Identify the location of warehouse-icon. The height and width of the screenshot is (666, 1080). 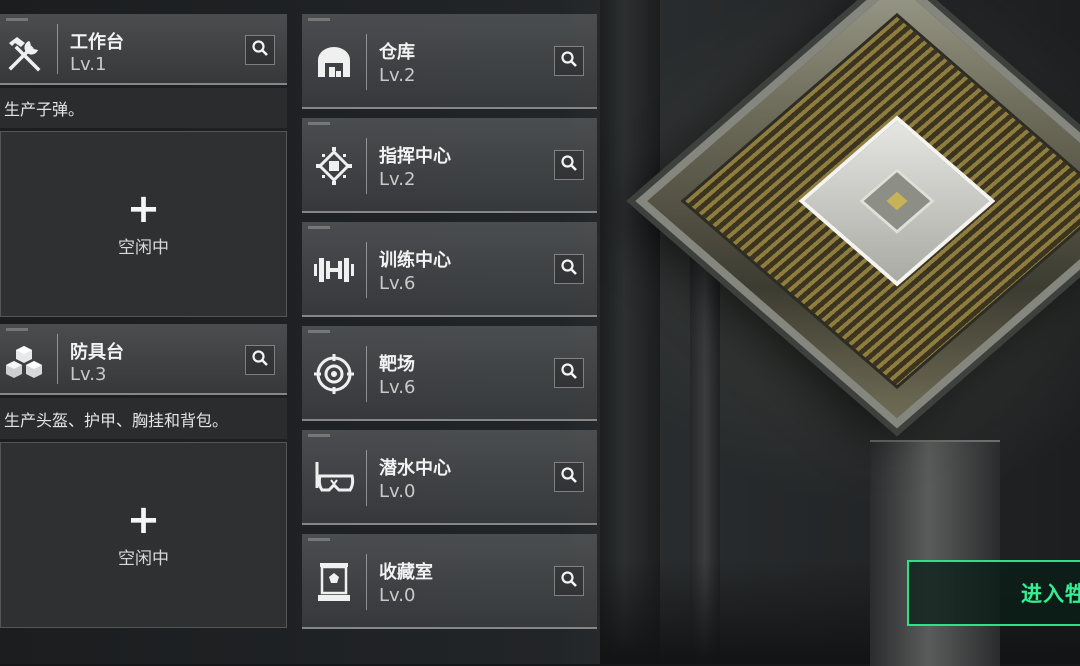
(334, 62).